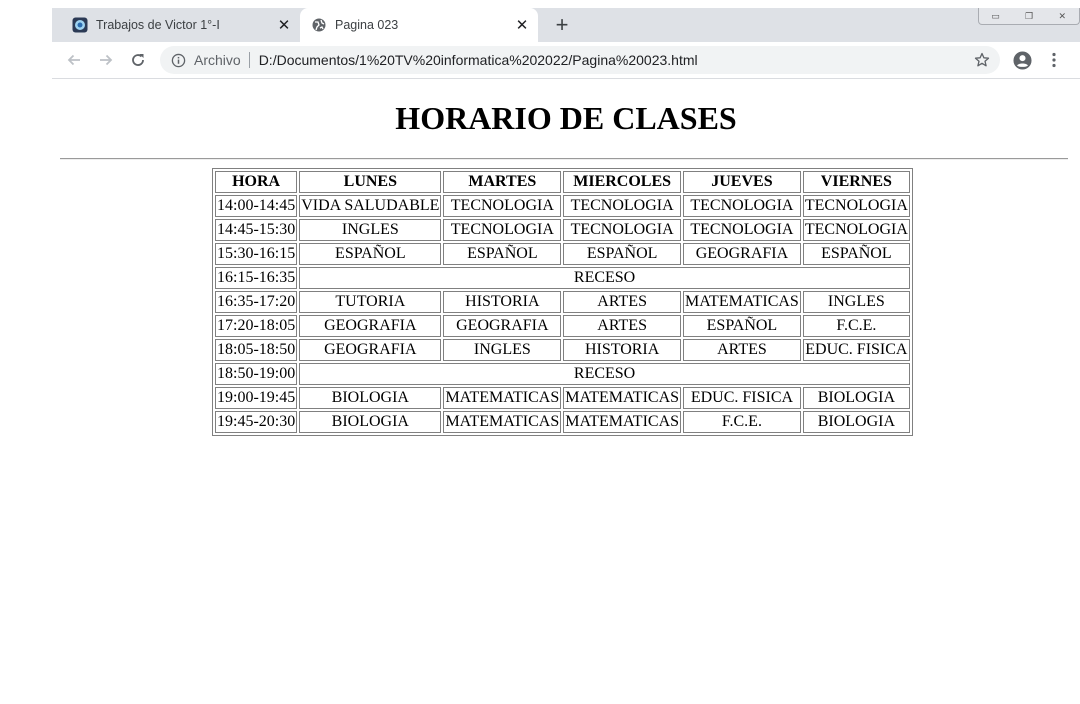  I want to click on header-cell-viernes: VIERNES, so click(856, 182).